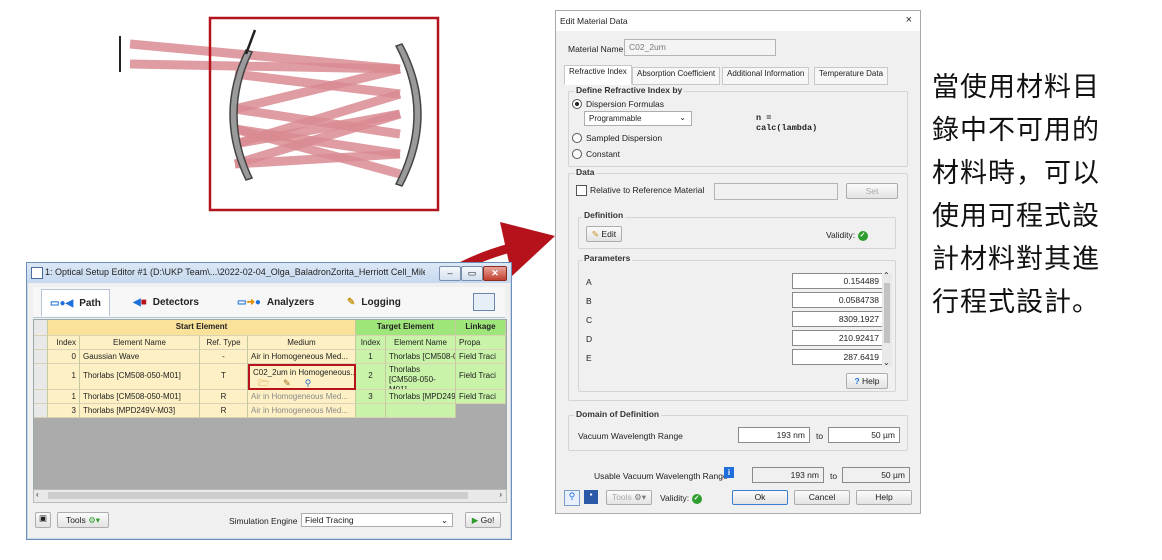 The width and height of the screenshot is (1162, 560). What do you see at coordinates (867, 381) in the screenshot?
I see `parameters-help-button: ? Help` at bounding box center [867, 381].